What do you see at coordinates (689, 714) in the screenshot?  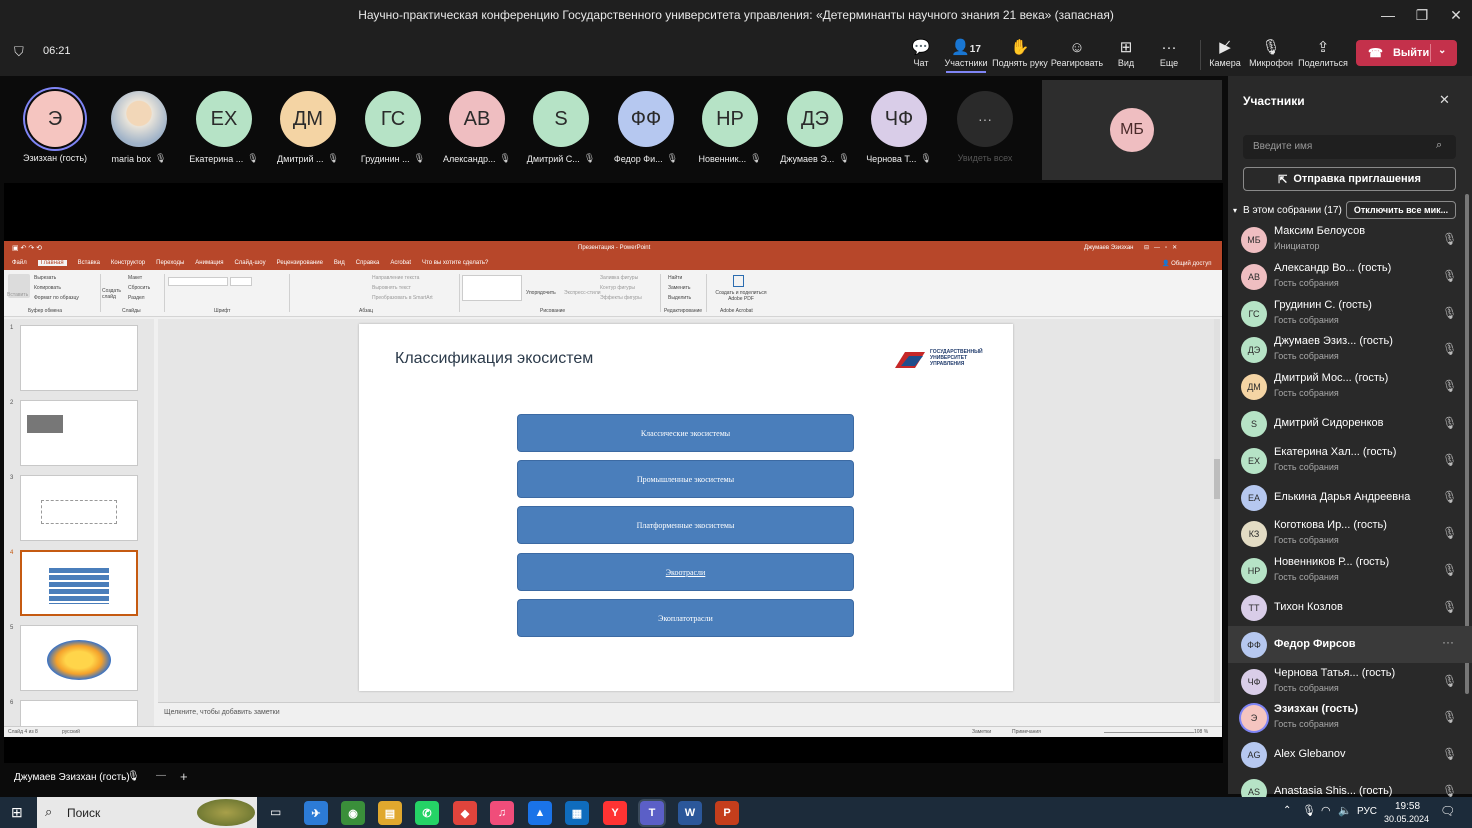 I see `notes-pane: Щелкните, чтобы добавить заметки` at bounding box center [689, 714].